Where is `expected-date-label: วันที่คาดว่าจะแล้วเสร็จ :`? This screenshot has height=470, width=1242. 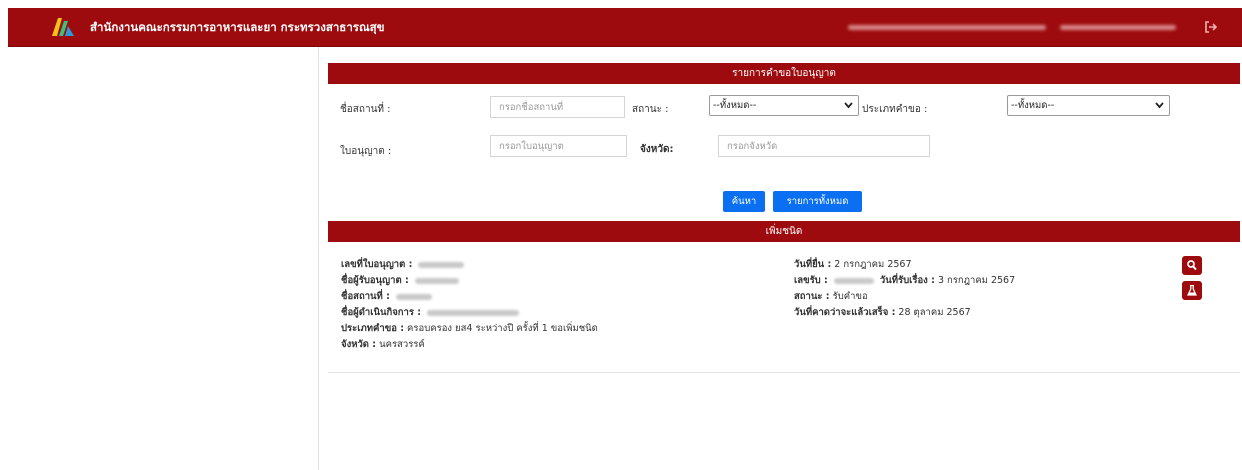 expected-date-label: วันที่คาดว่าจะแล้วเสร็จ : is located at coordinates (845, 312).